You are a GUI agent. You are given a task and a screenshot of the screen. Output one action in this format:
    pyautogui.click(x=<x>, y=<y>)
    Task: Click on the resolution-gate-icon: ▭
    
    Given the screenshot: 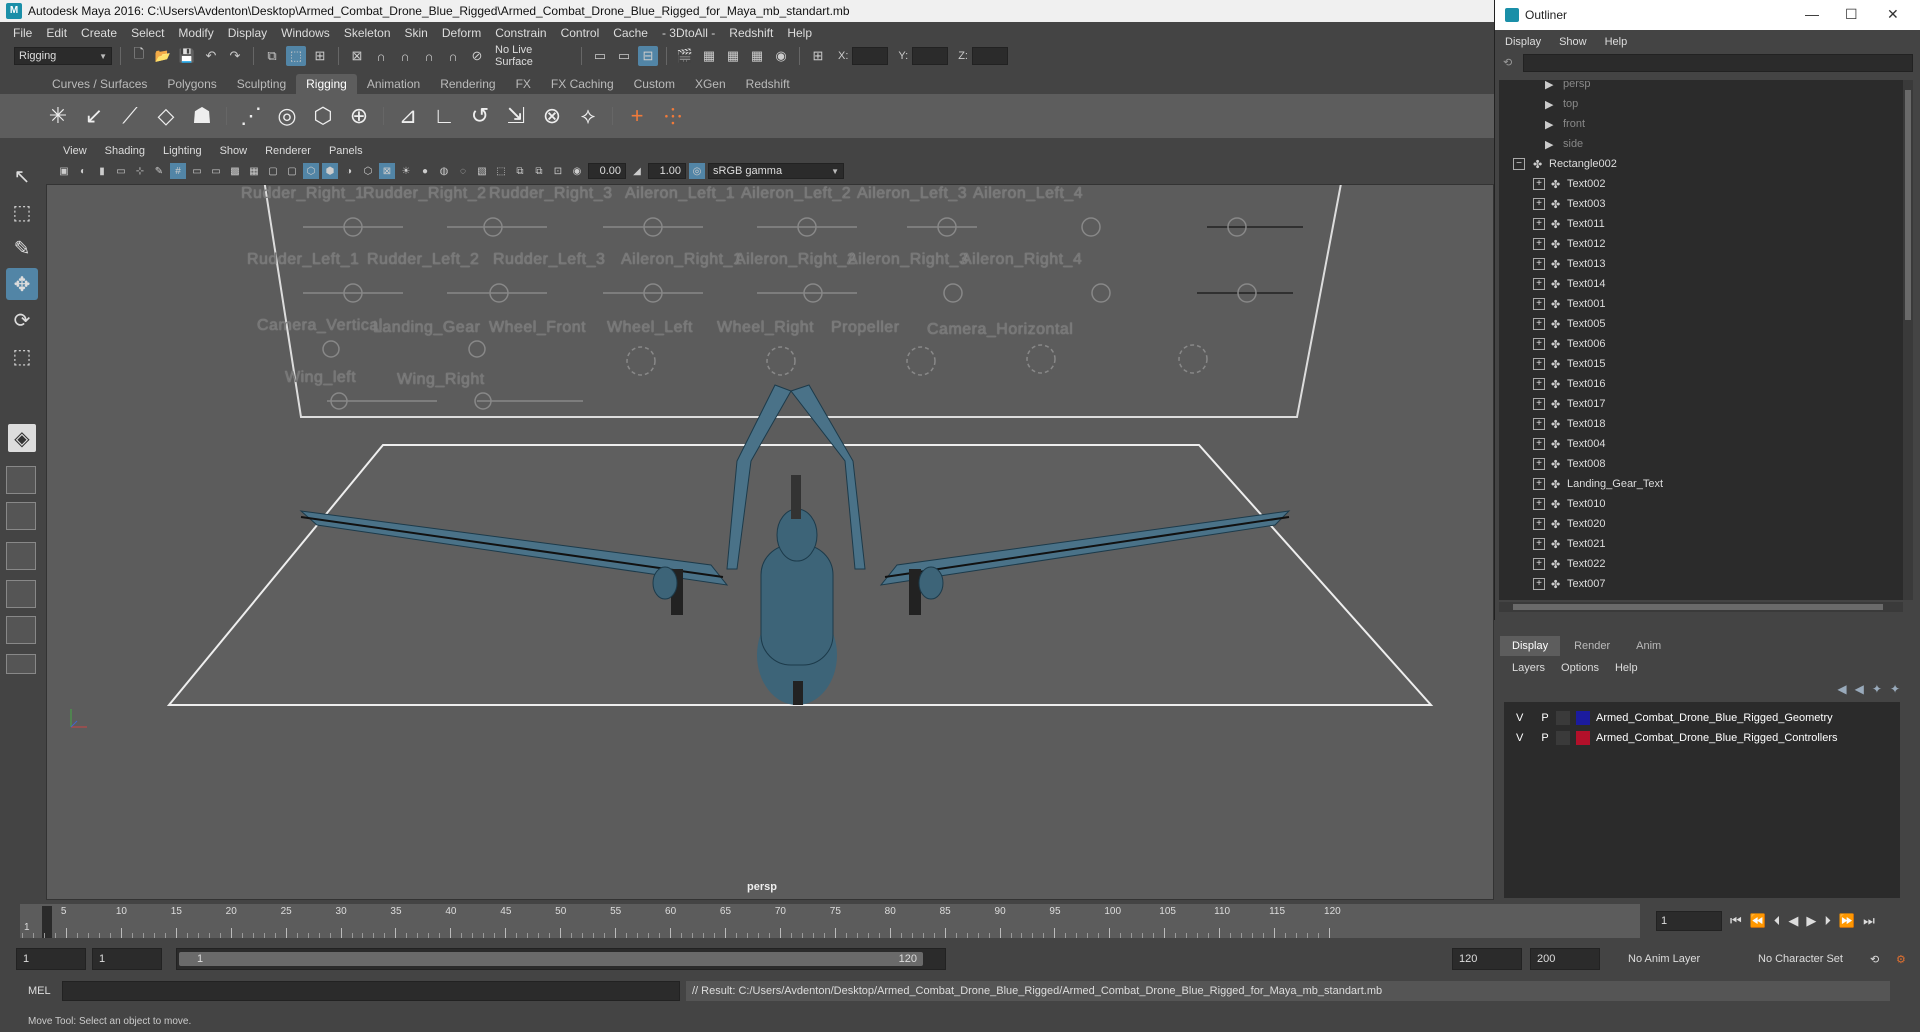 What is the action you would take?
    pyautogui.click(x=216, y=171)
    